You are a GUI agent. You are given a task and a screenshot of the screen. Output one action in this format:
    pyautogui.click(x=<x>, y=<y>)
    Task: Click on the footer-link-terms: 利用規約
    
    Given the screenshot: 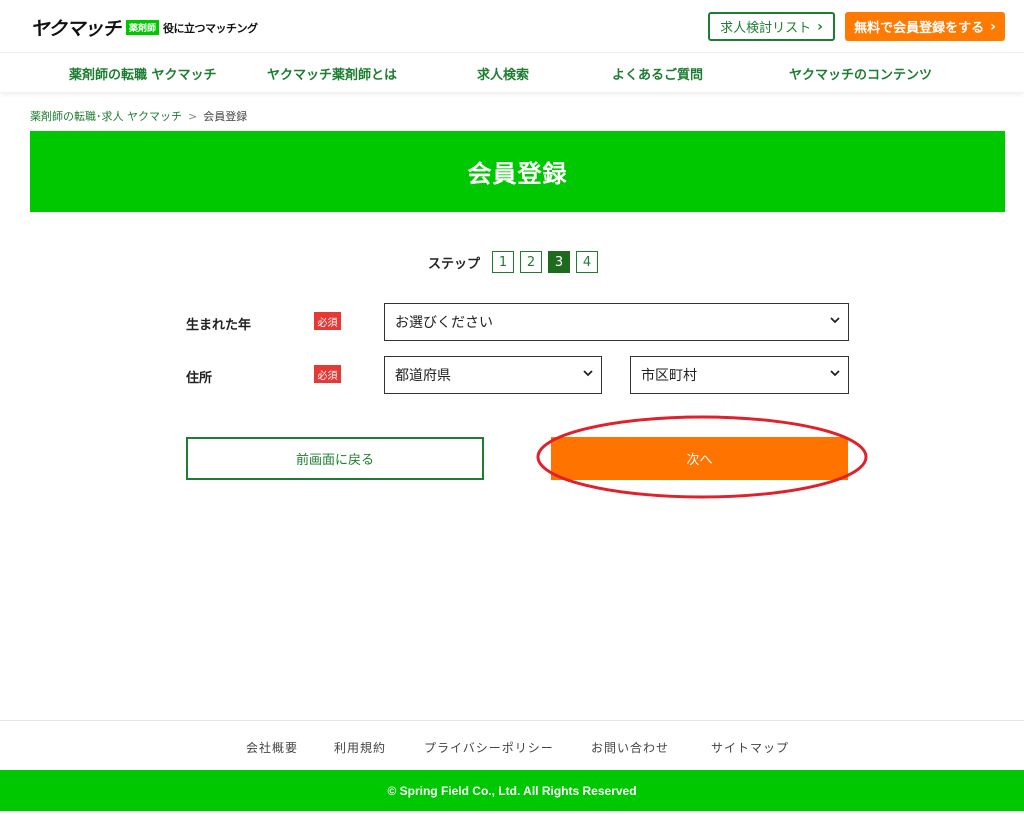 What is the action you would take?
    pyautogui.click(x=360, y=747)
    